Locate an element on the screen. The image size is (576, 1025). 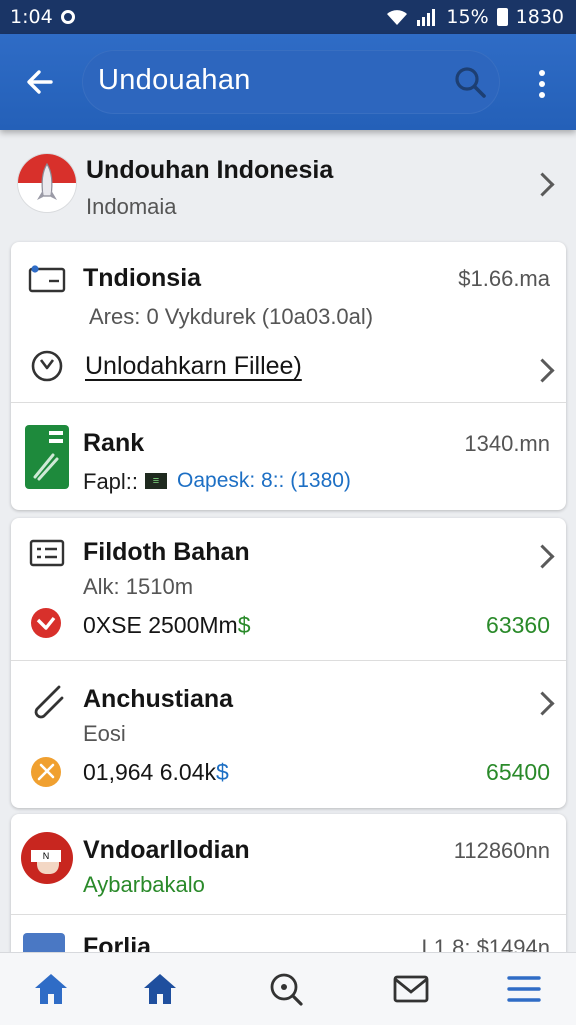
notification-icon is located at coordinates (67, 17).